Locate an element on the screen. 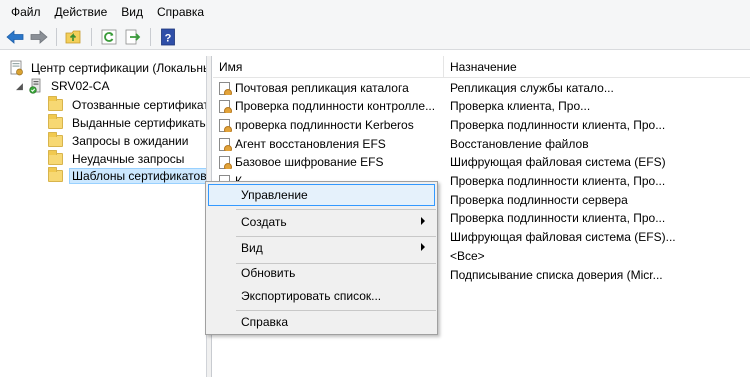 This screenshot has height=377, width=750. tree-item-templates: Шаблоны сертификатов is located at coordinates (127, 176).